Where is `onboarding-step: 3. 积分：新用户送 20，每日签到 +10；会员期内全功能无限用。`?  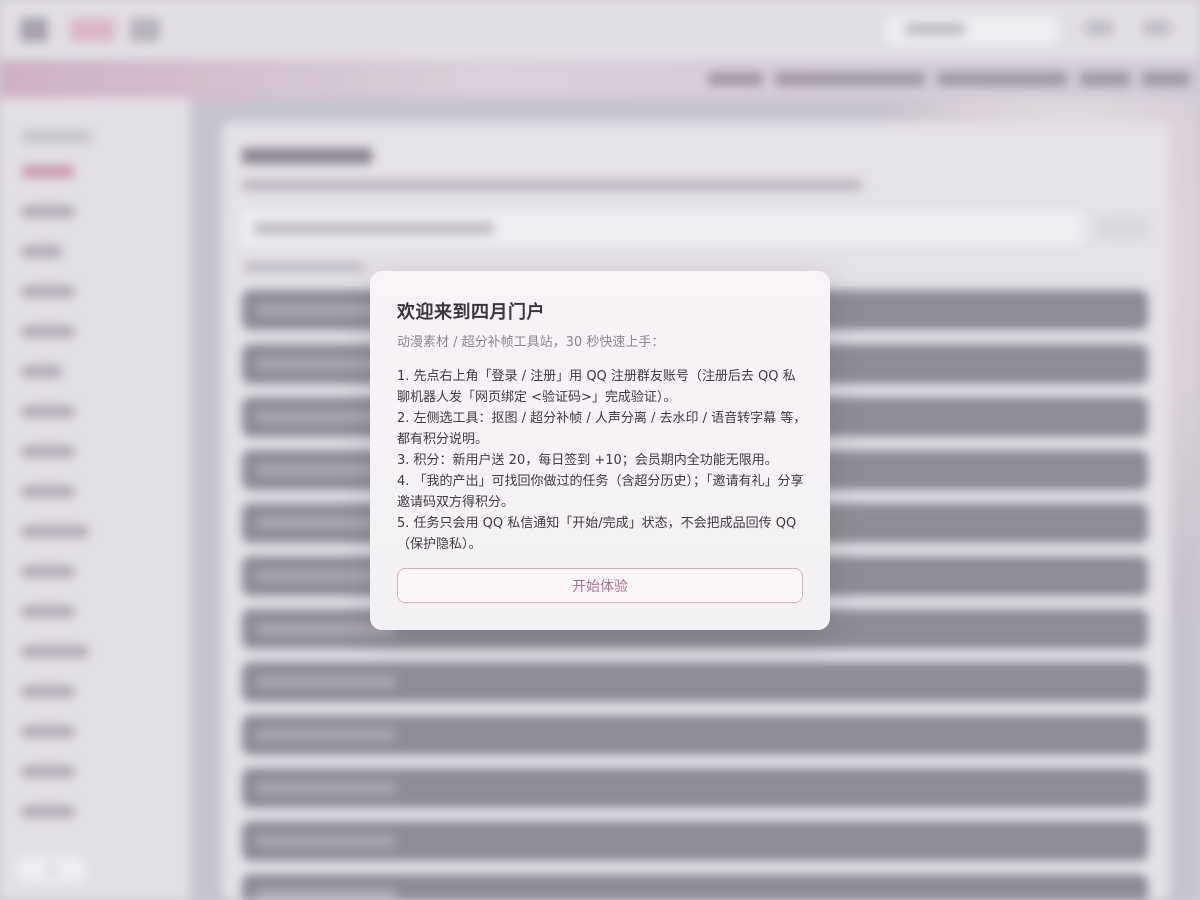
onboarding-step: 3. 积分：新用户送 20，每日签到 +10；会员期内全功能无限用。 is located at coordinates (587, 460).